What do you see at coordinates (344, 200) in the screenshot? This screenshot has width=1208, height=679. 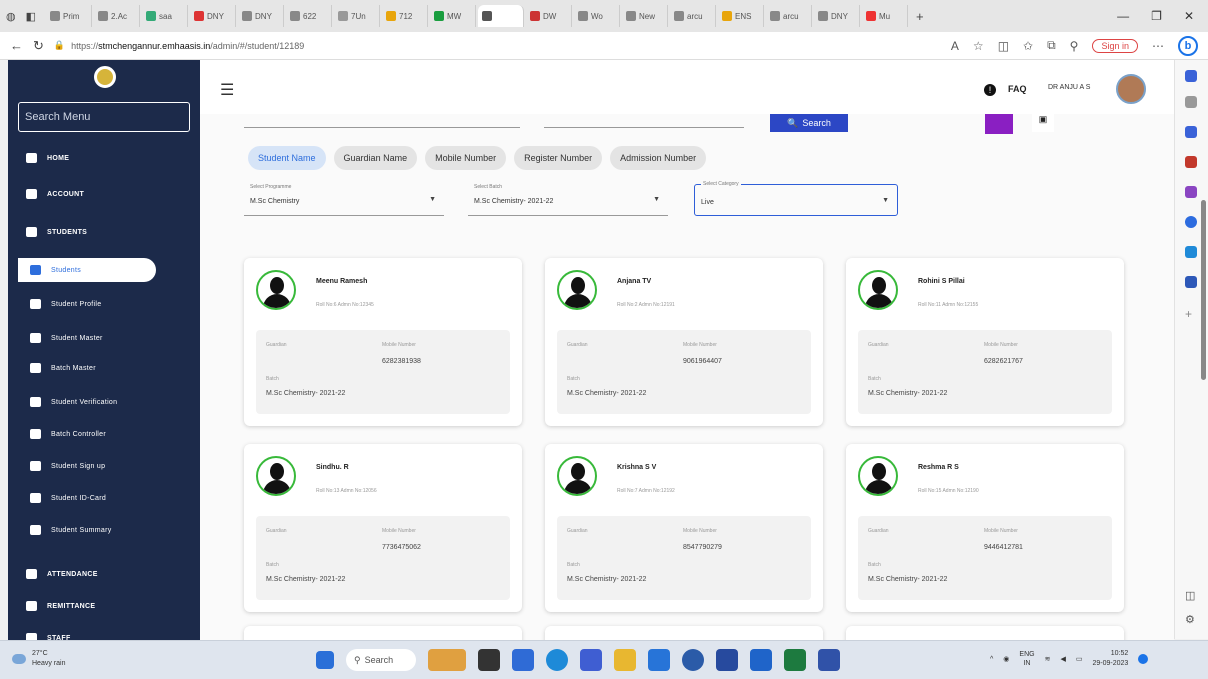 I see `programme-select: Select Programme M.Sc Chemistry ▼` at bounding box center [344, 200].